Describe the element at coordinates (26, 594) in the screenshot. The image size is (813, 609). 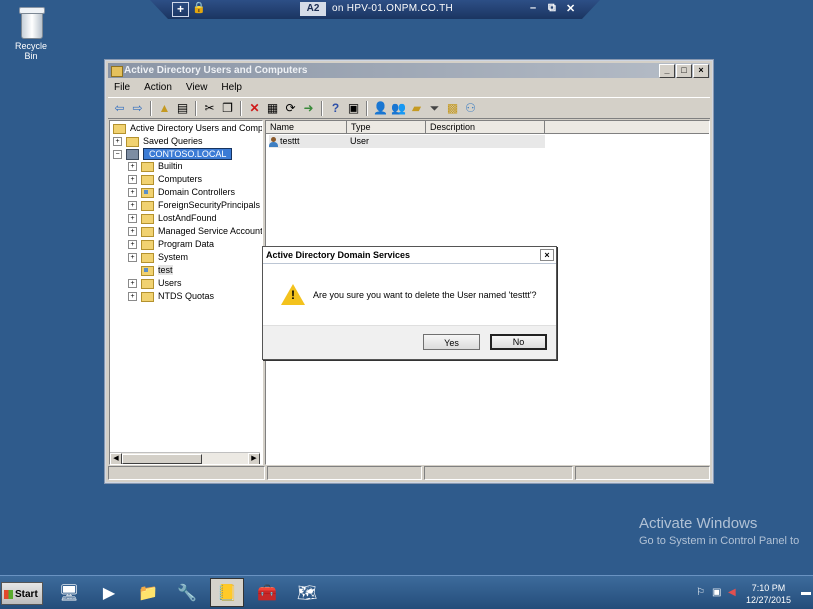
I see `start-label: Start` at that location.